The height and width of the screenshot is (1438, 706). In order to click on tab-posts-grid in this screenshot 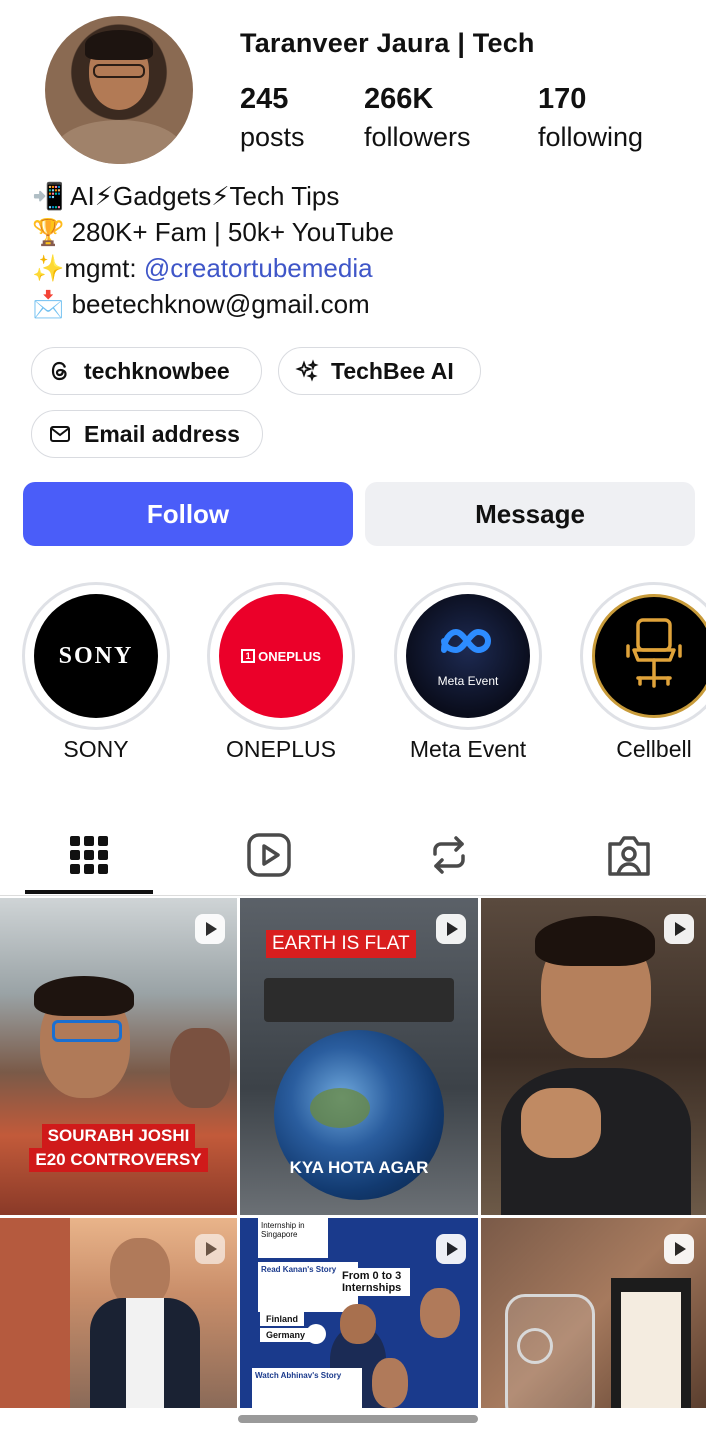, I will do `click(89, 855)`.